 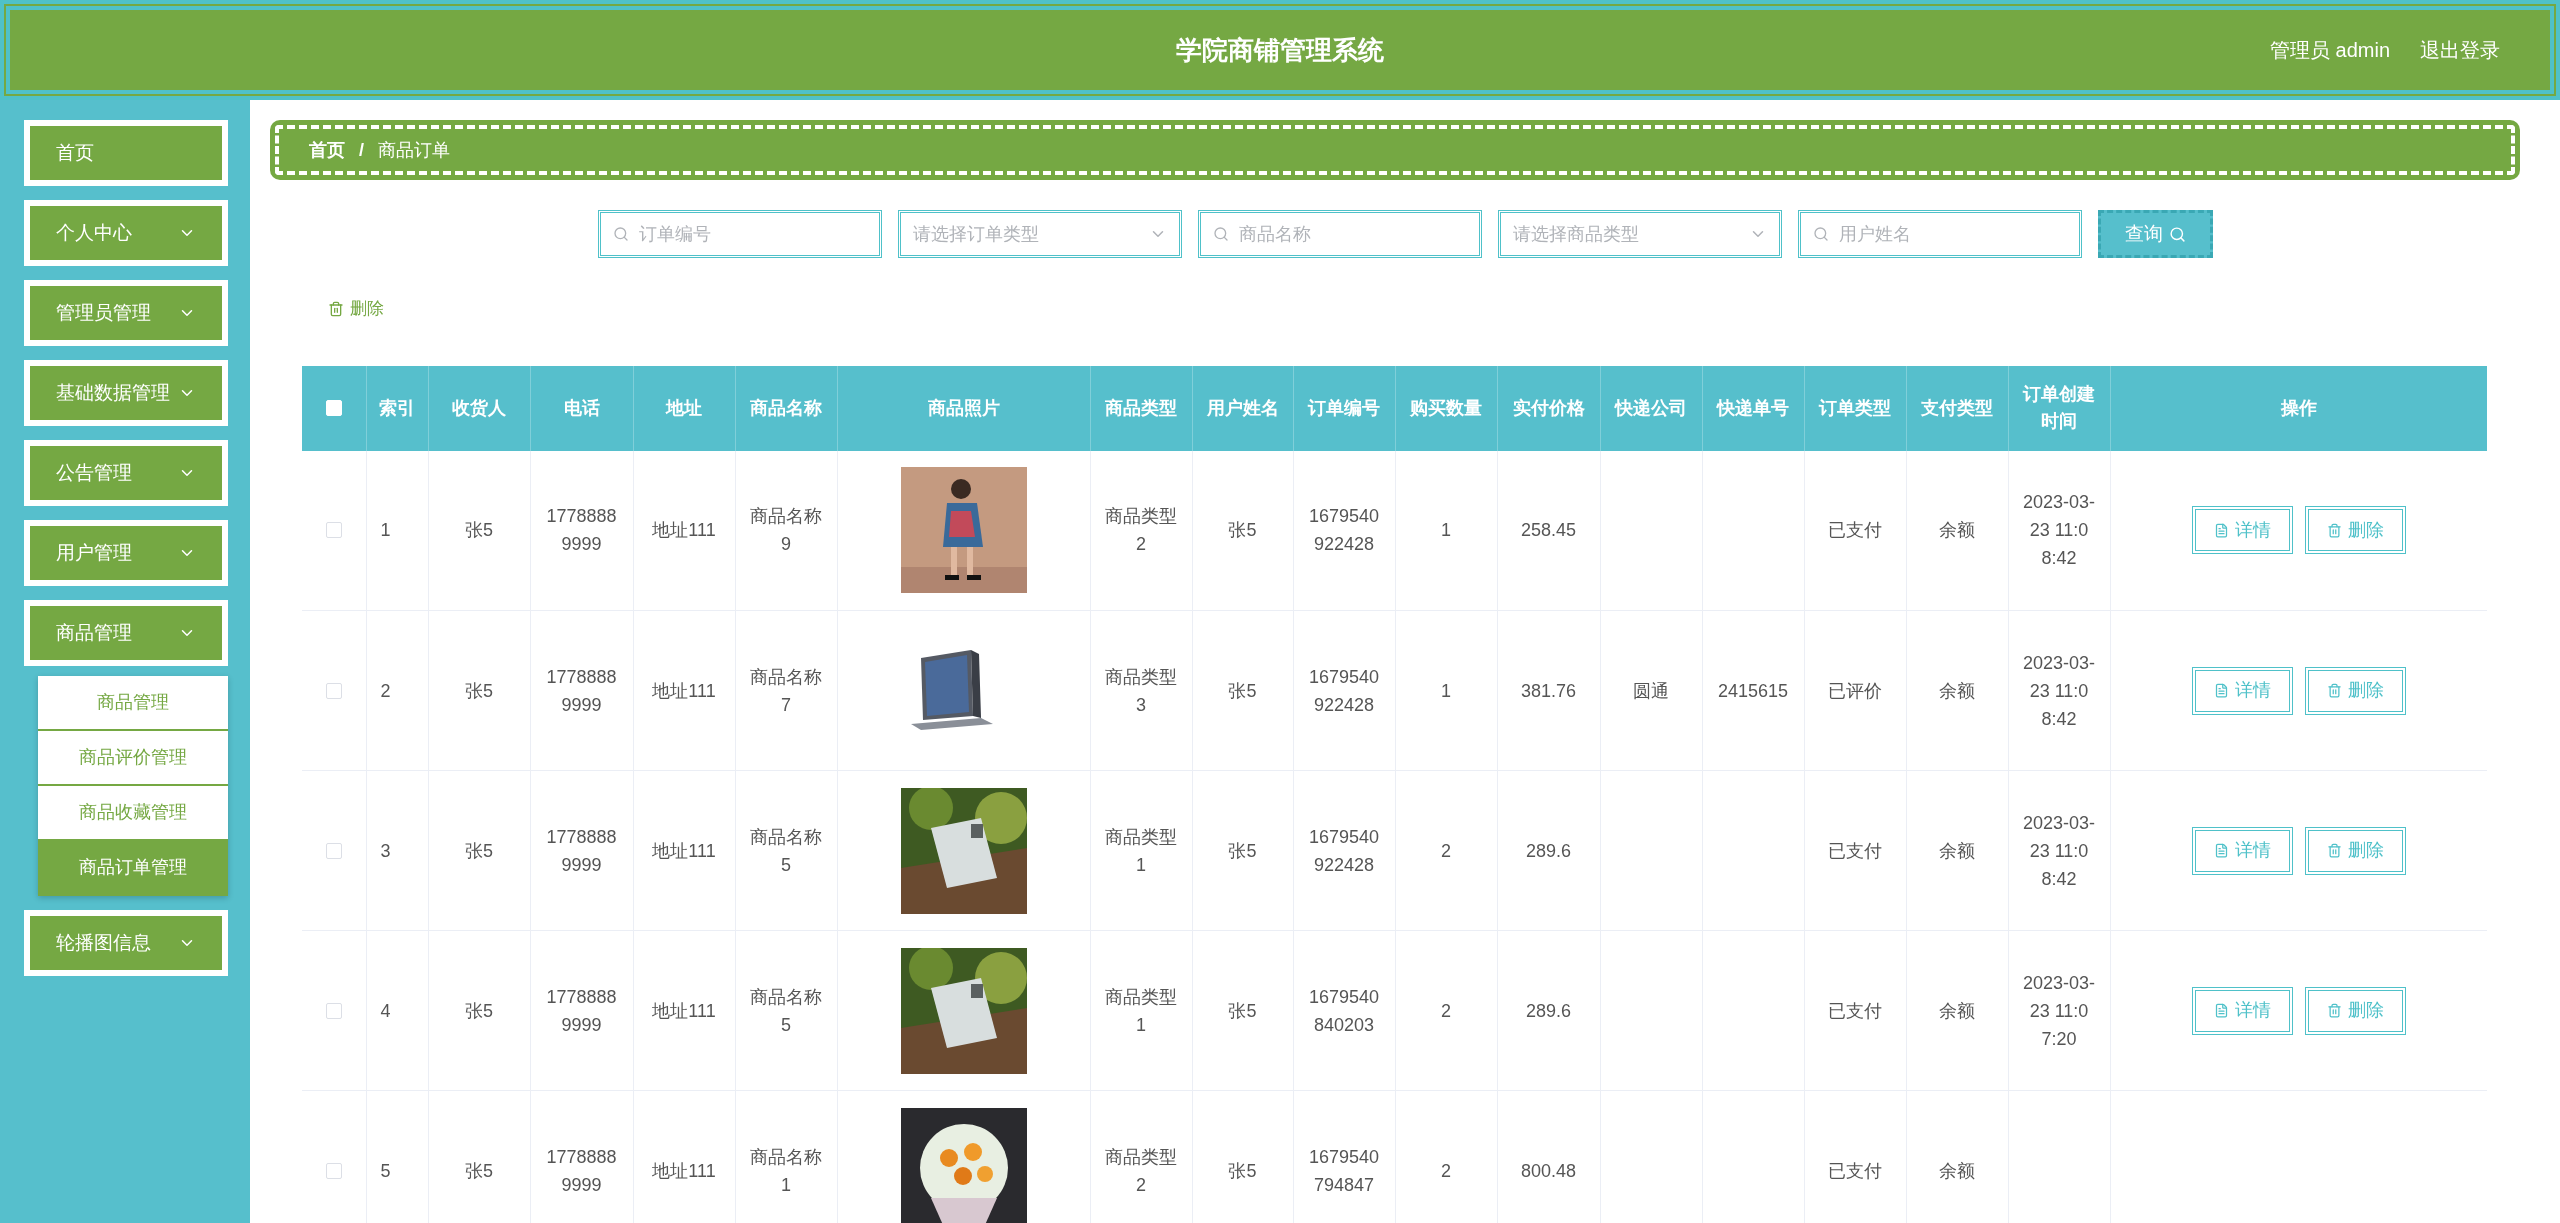 What do you see at coordinates (1651, 691) in the screenshot?
I see `table-cell-text: 圆通` at bounding box center [1651, 691].